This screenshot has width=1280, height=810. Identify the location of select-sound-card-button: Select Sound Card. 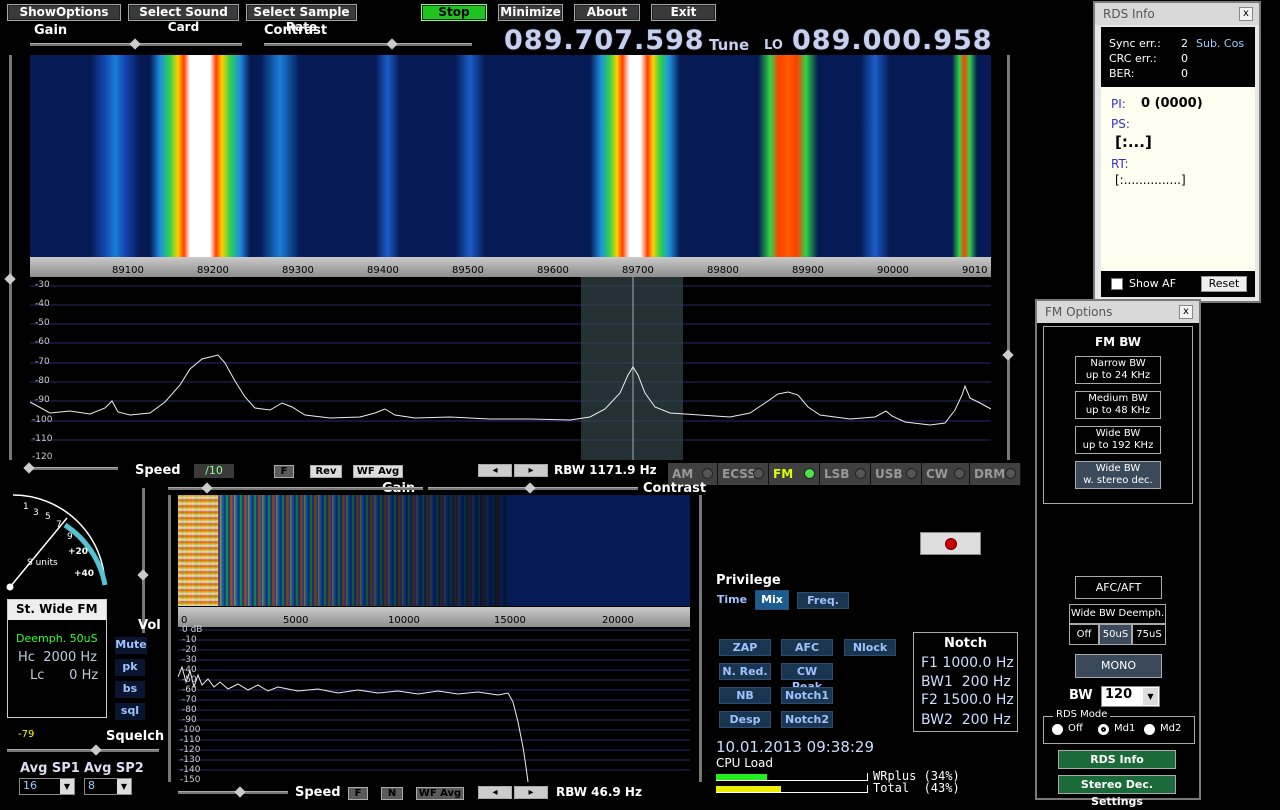
(183, 19).